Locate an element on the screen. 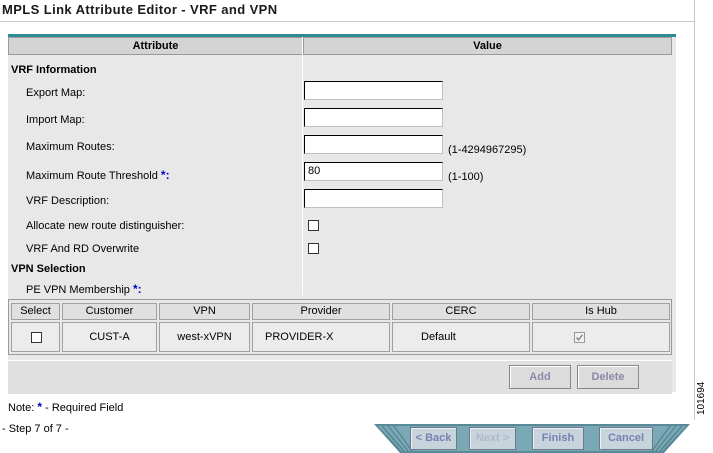 This screenshot has height=453, width=713. column-header-attribute: Attribute is located at coordinates (155, 46).